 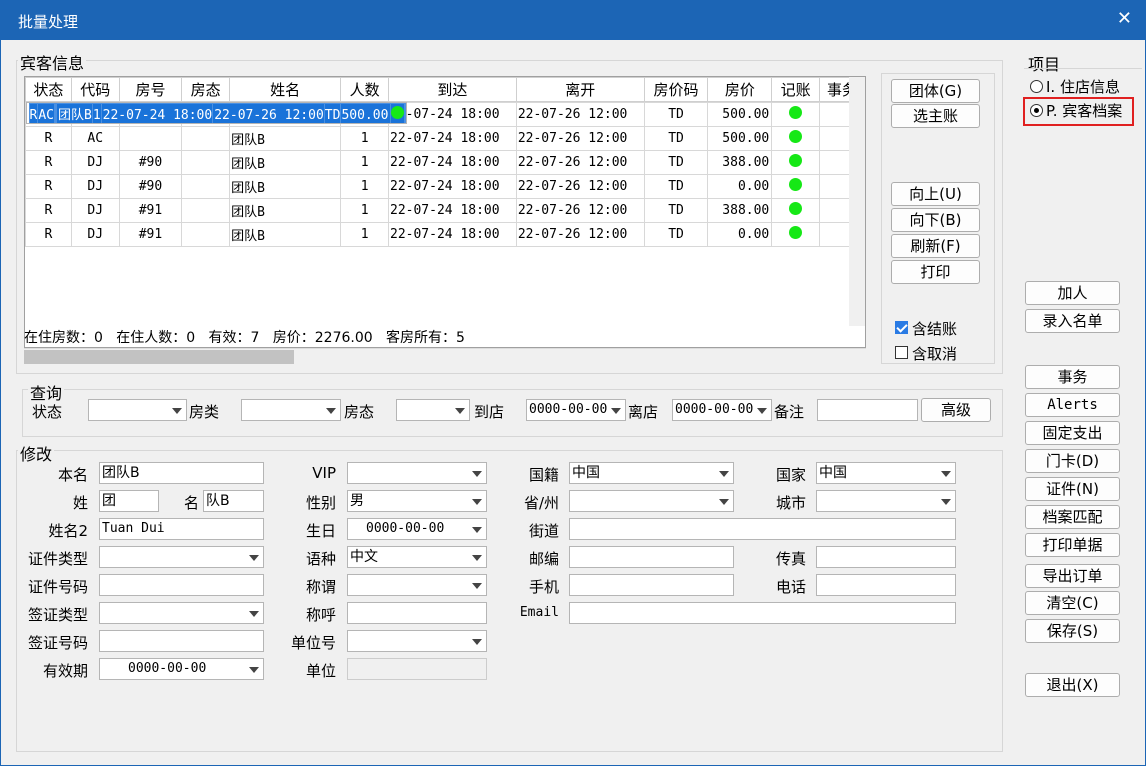 I want to click on horizontal-scrollbar, so click(x=445, y=356).